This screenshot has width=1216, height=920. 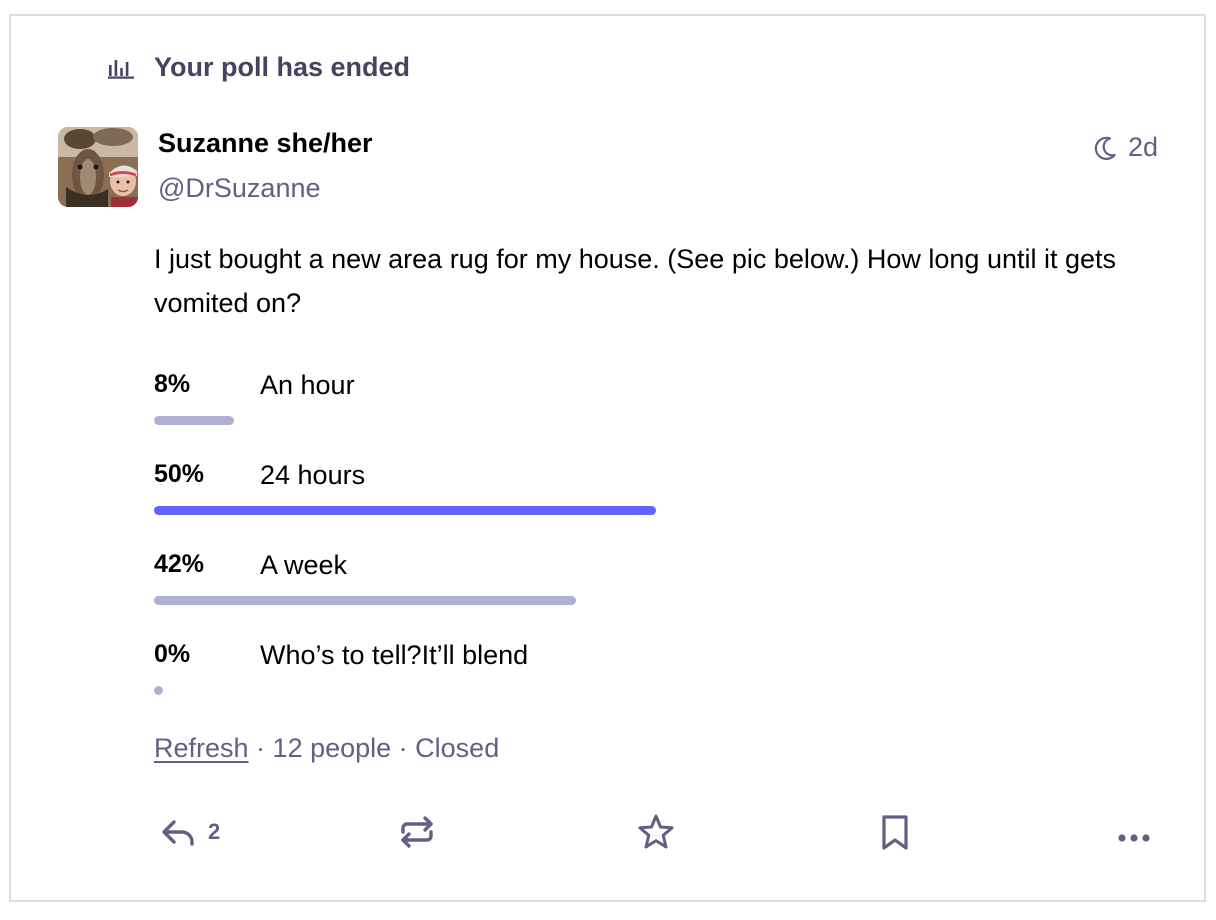 What do you see at coordinates (172, 384) in the screenshot?
I see `poll-option-percent: 8%` at bounding box center [172, 384].